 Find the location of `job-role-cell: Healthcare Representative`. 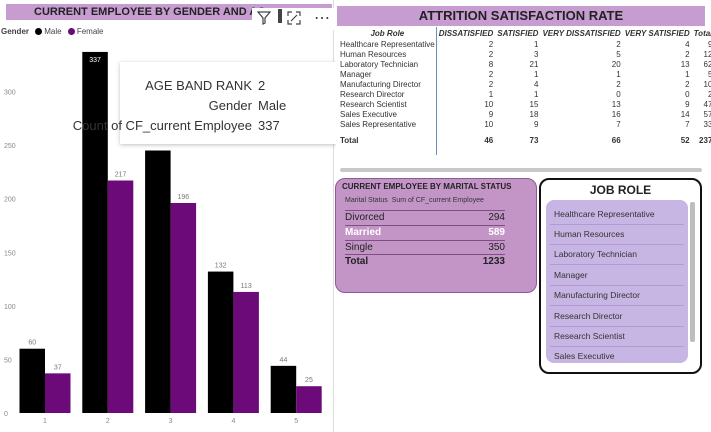

job-role-cell: Healthcare Representative is located at coordinates (387, 44).